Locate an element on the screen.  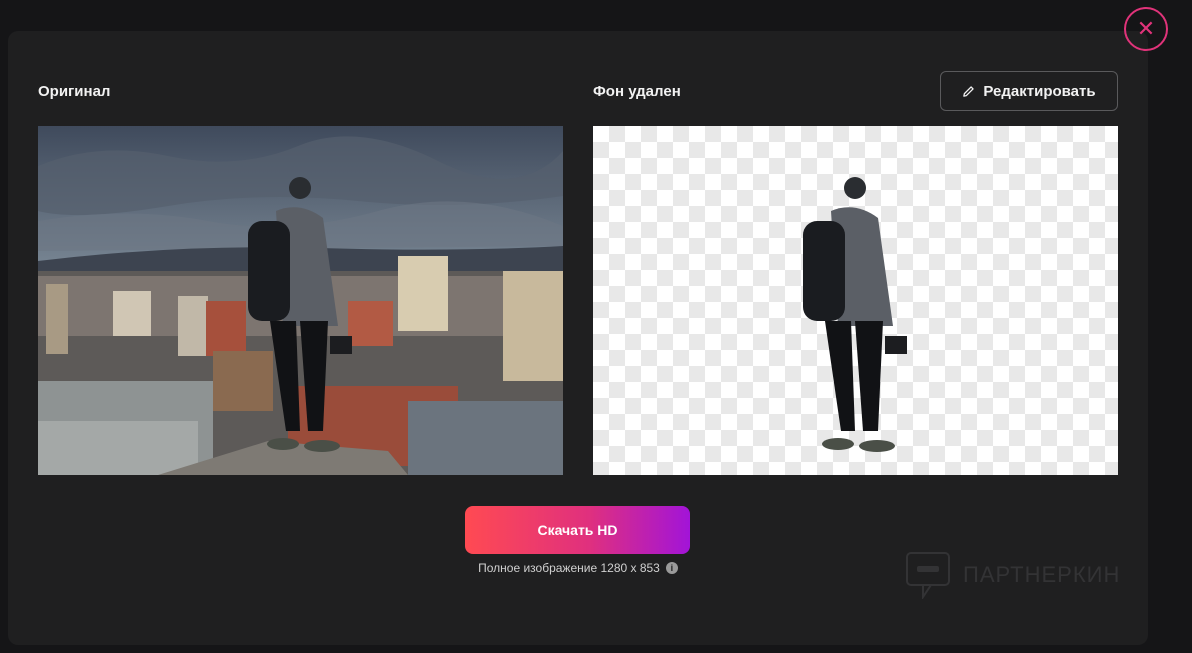
watermark-logo is located at coordinates (928, 575).